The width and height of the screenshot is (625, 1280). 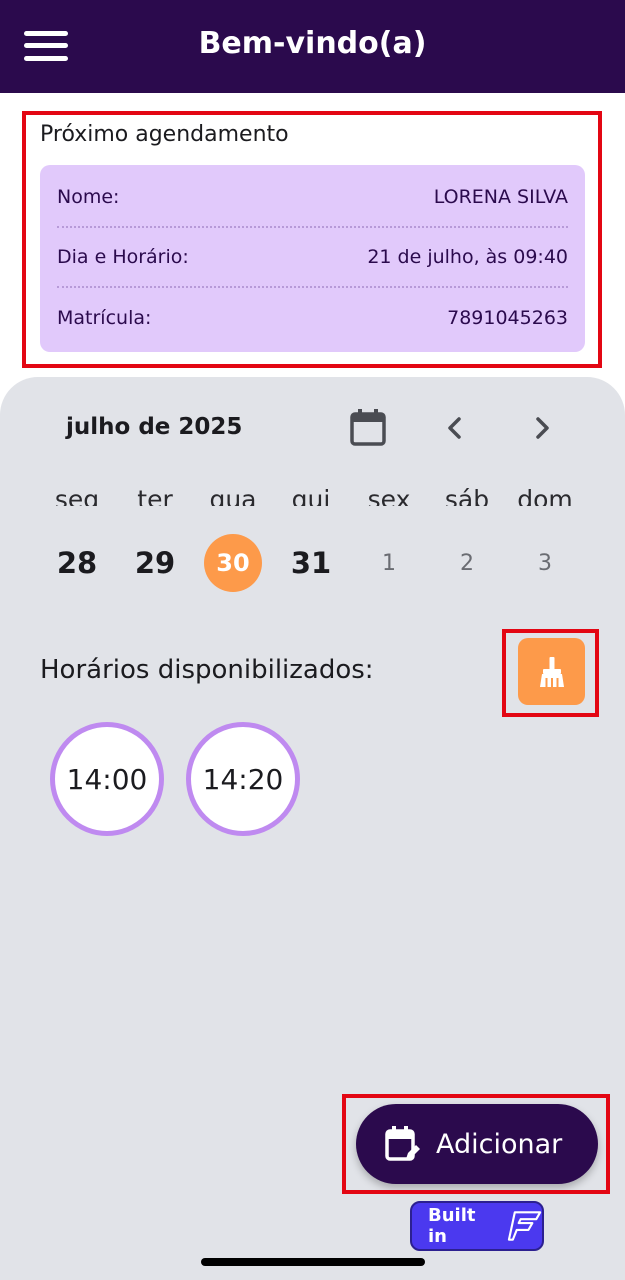 I want to click on time-slot: 14:20, so click(x=243, y=779).